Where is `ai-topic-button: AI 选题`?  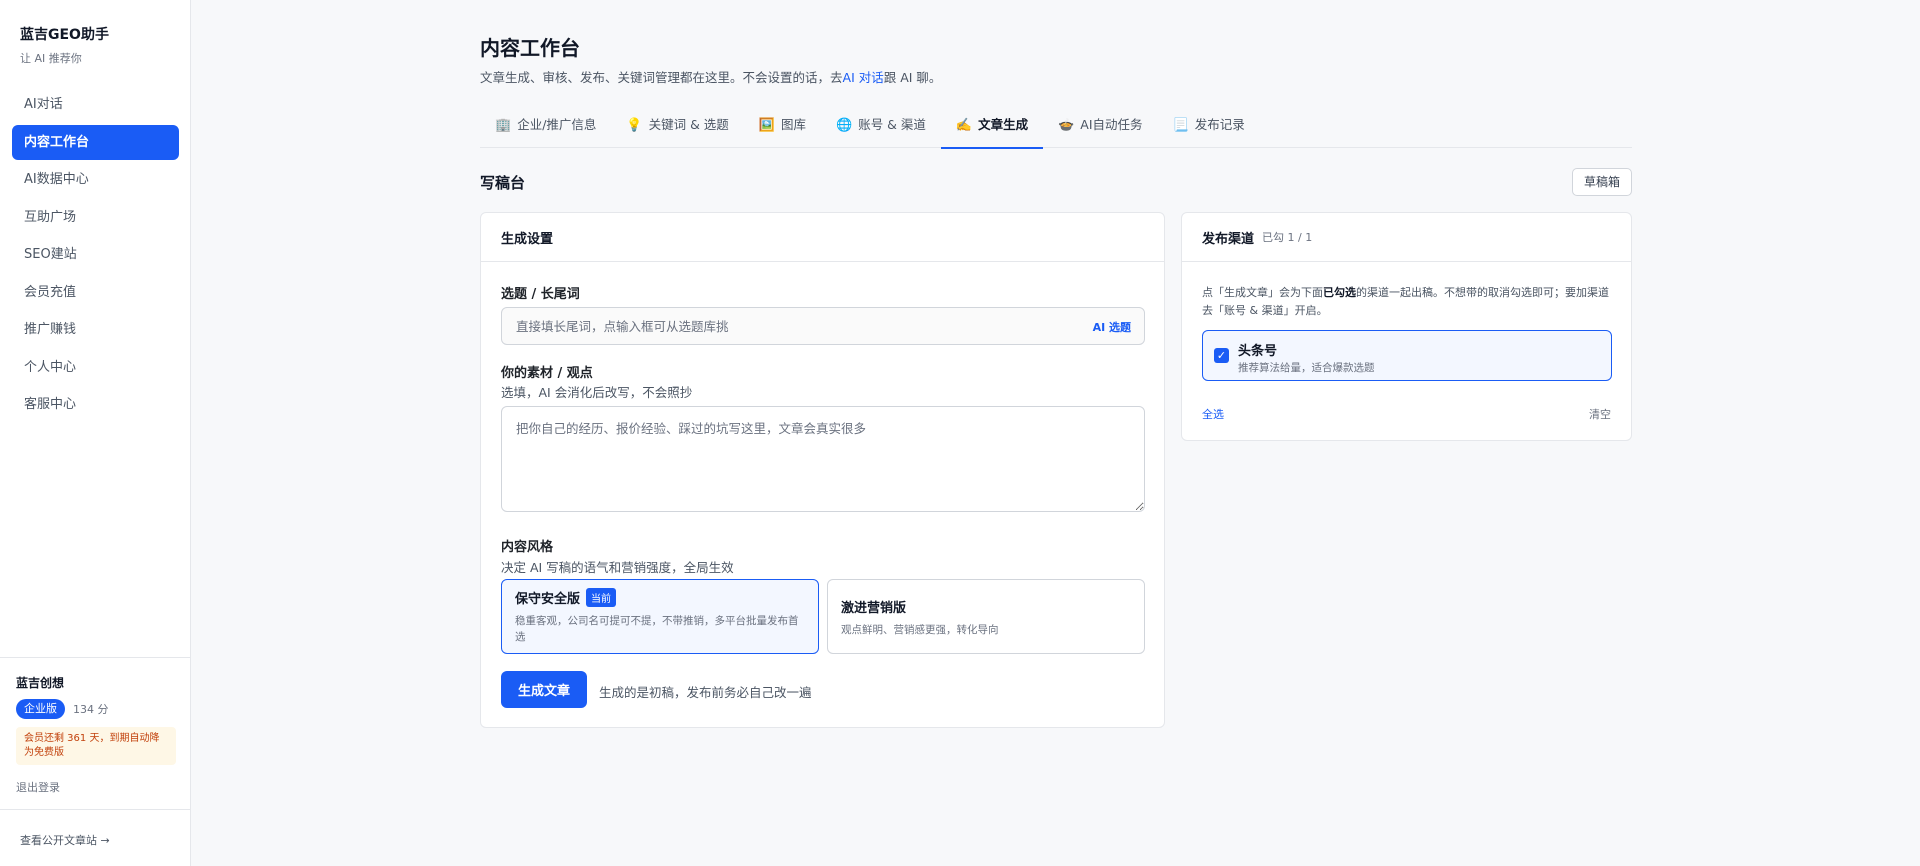 ai-topic-button: AI 选题 is located at coordinates (1112, 327).